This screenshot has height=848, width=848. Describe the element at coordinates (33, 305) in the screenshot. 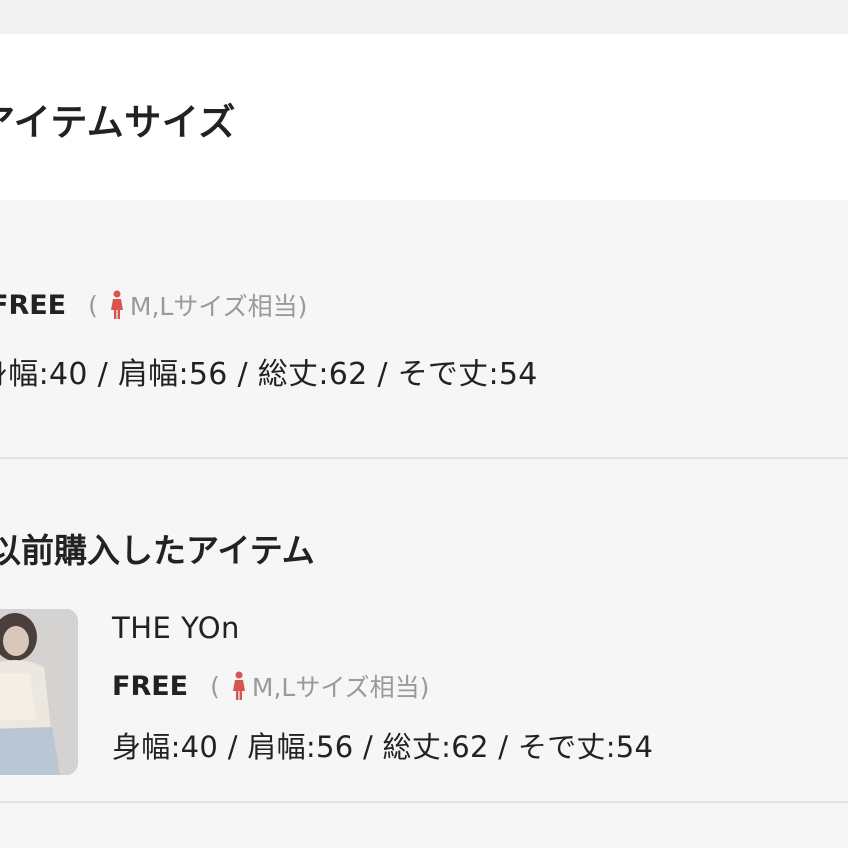

I see `size-name: FREE` at that location.